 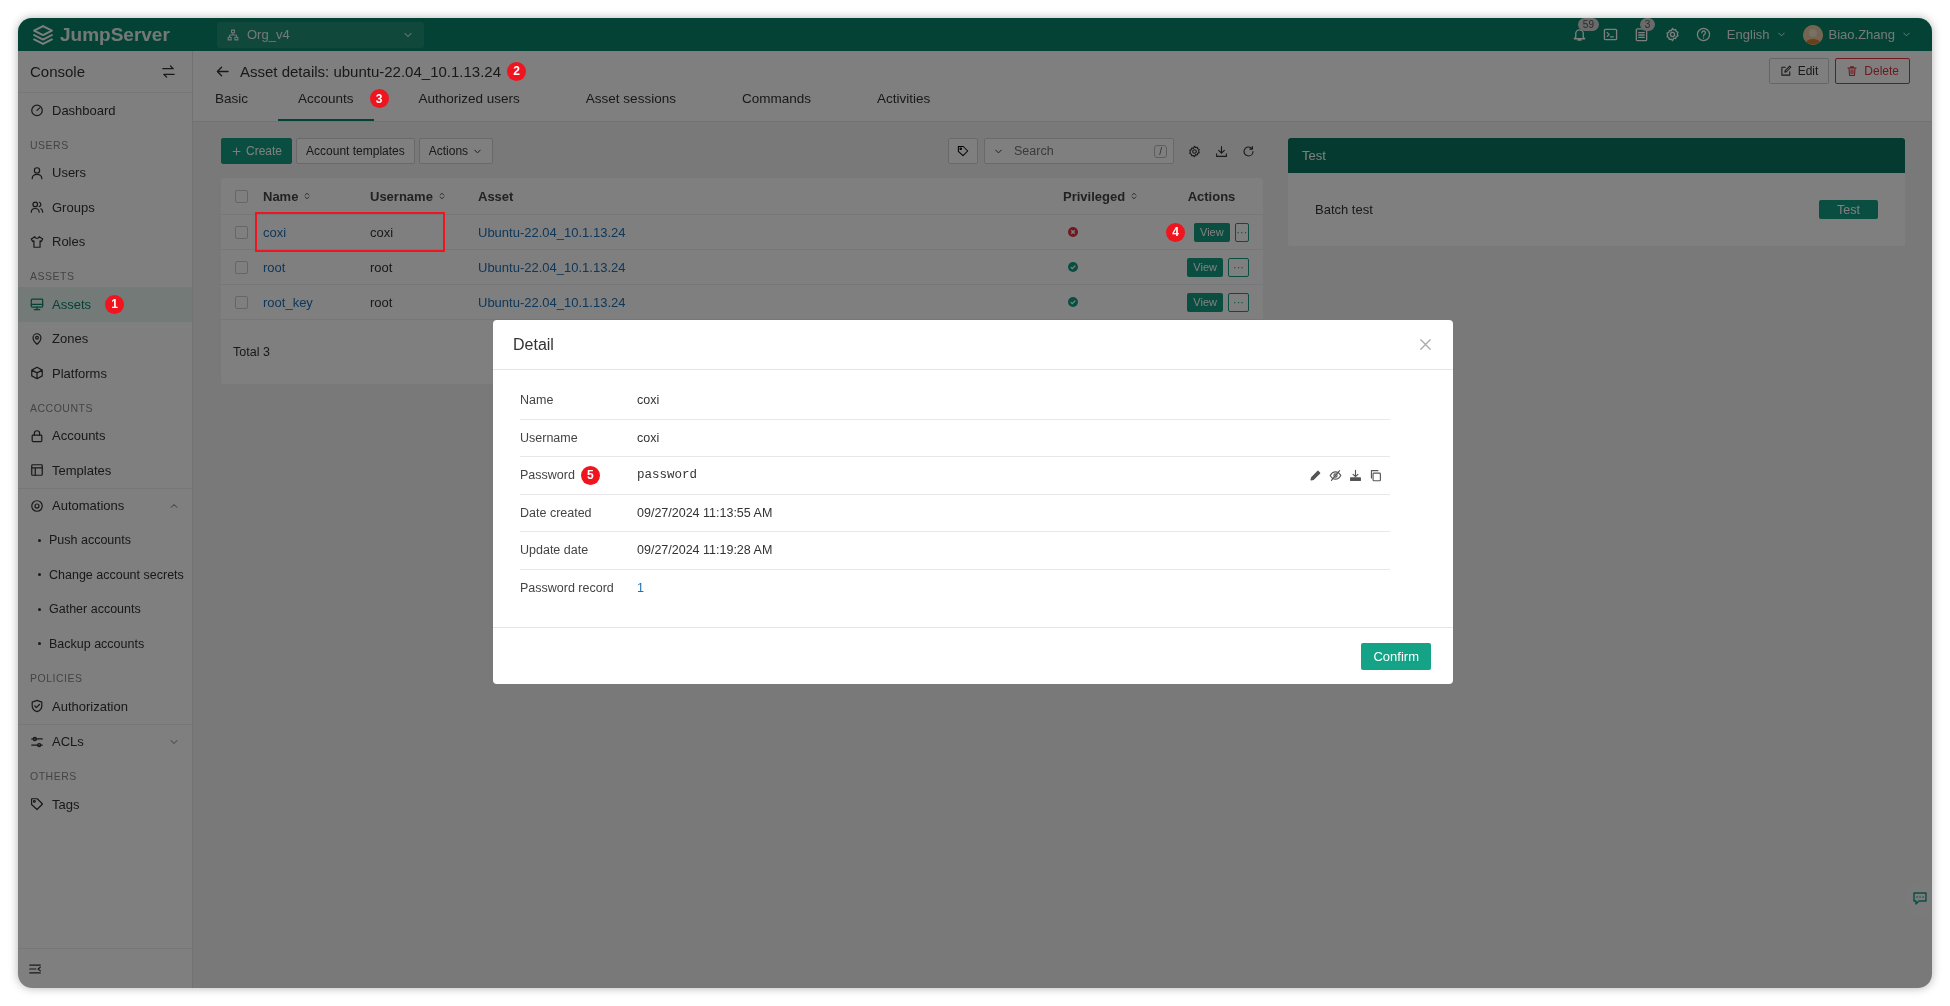 I want to click on copy-icon, so click(x=1375, y=475).